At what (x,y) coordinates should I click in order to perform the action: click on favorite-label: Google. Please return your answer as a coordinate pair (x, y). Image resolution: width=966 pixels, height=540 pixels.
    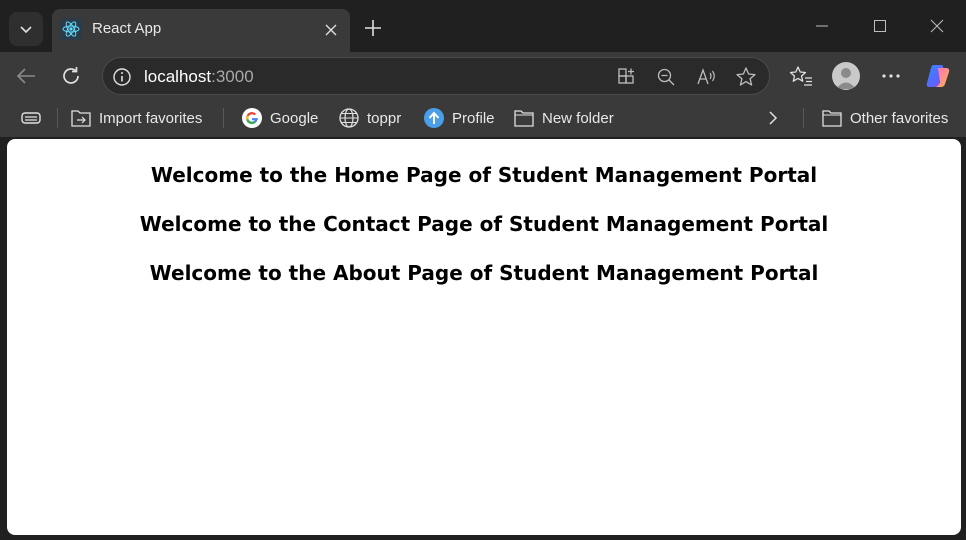
    Looking at the image, I should click on (294, 118).